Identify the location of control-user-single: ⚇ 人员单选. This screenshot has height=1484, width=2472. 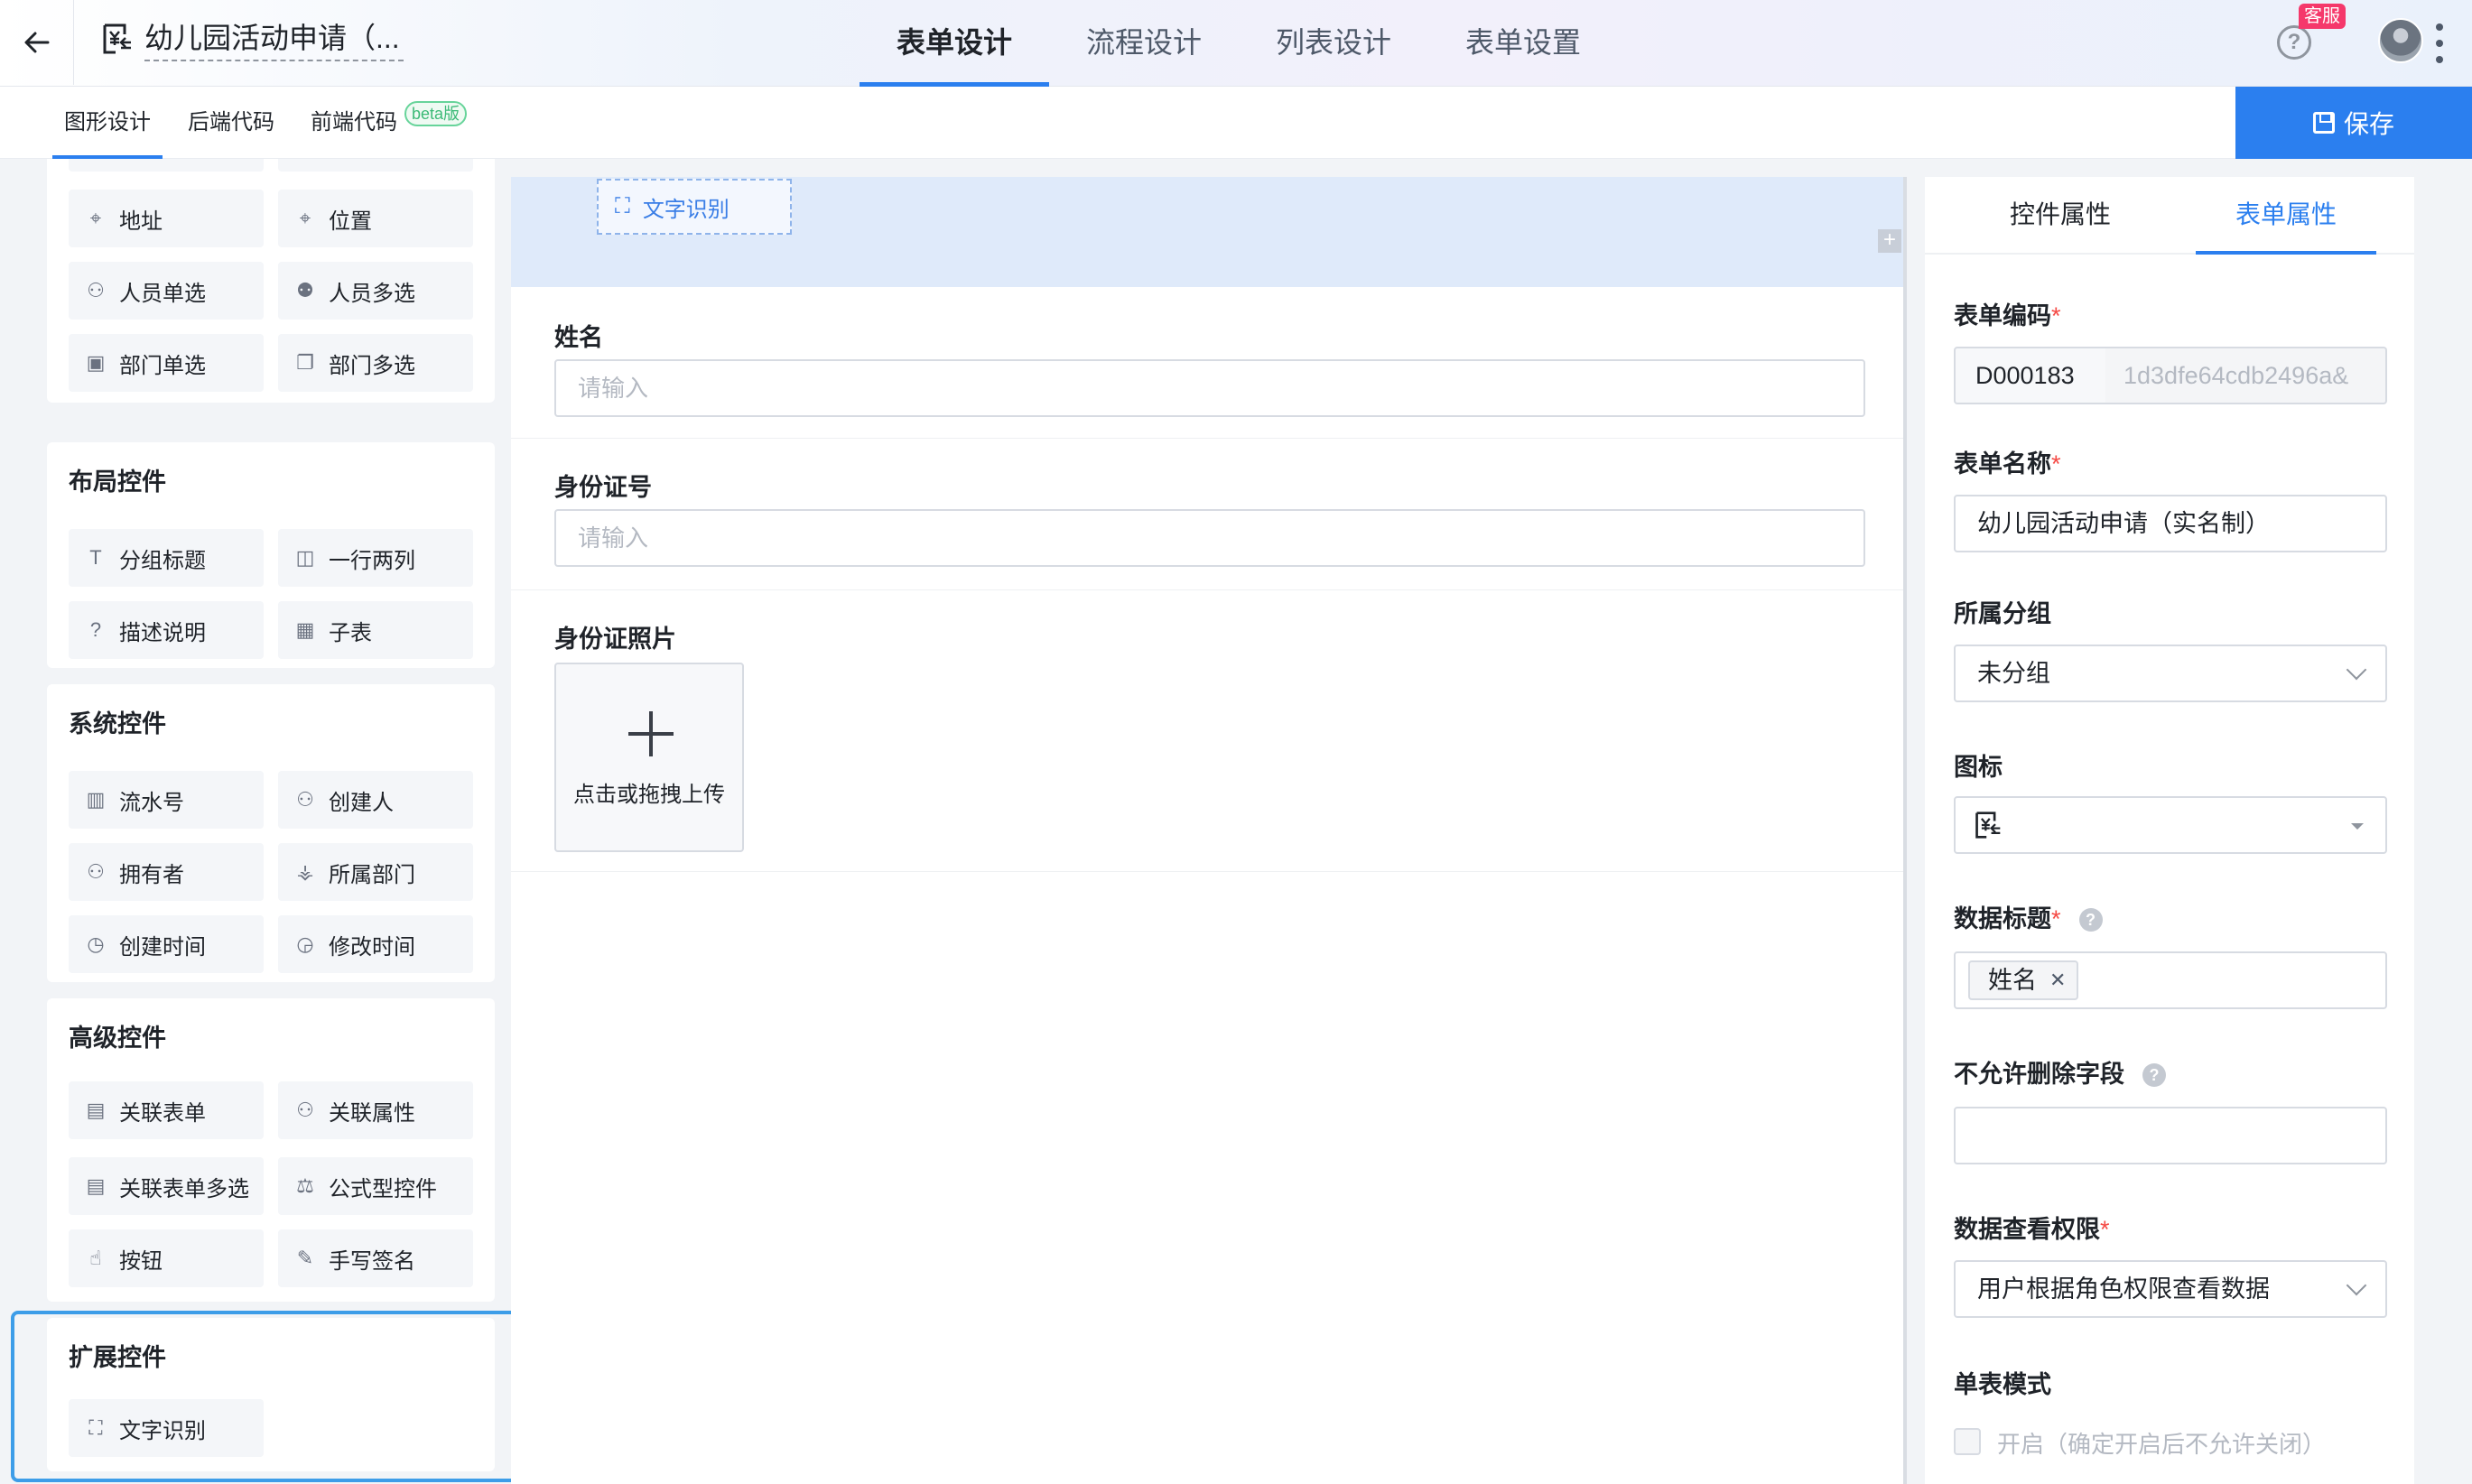
(166, 291).